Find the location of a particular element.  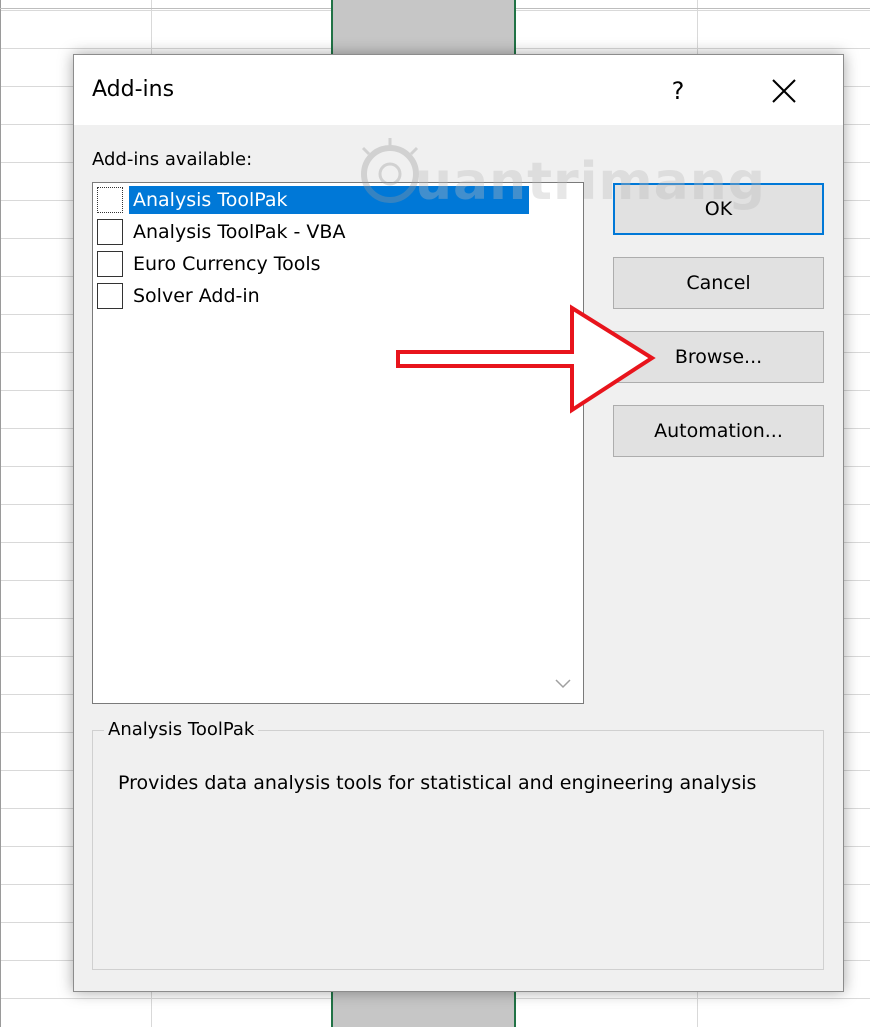

list-item-label: Analysis ToolPak - VBA is located at coordinates (239, 232).